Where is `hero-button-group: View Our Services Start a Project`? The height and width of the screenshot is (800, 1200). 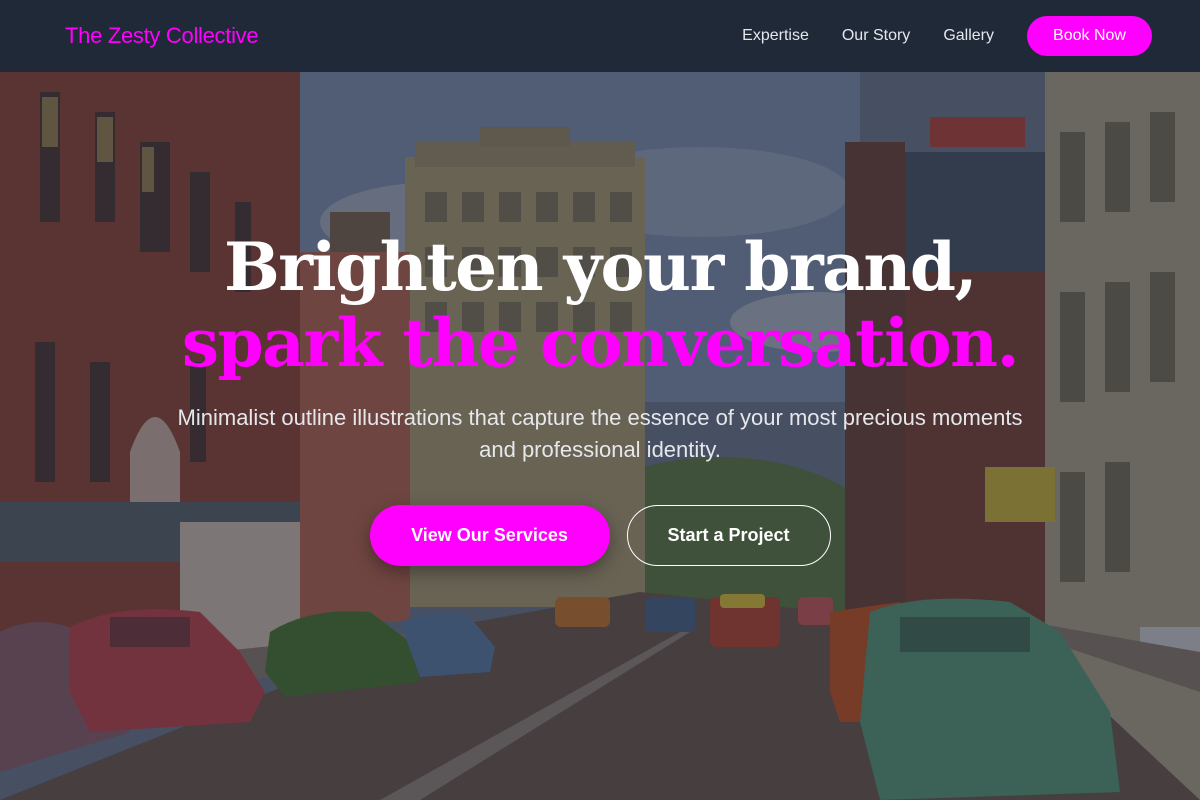
hero-button-group: View Our Services Start a Project is located at coordinates (600, 535).